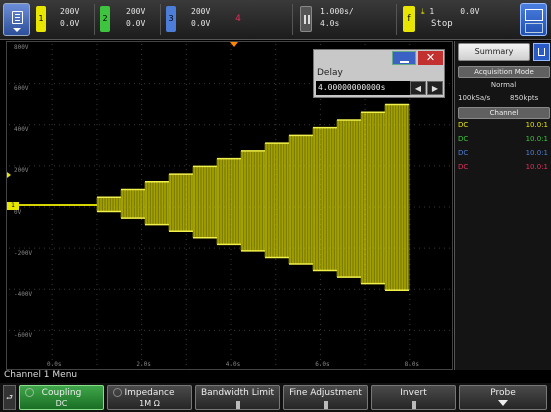 This screenshot has height=412, width=551. Describe the element at coordinates (450, 18) in the screenshot. I see `trigger-readout: ⤓ 1 0.0V Stop` at that location.